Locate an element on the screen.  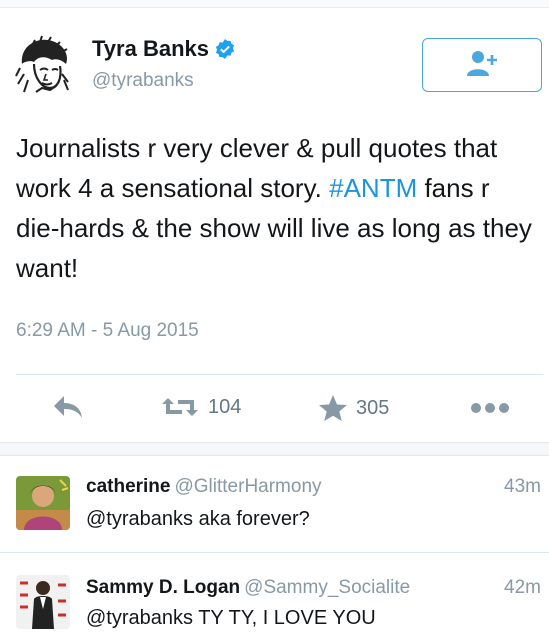
retweet-icon is located at coordinates (180, 407).